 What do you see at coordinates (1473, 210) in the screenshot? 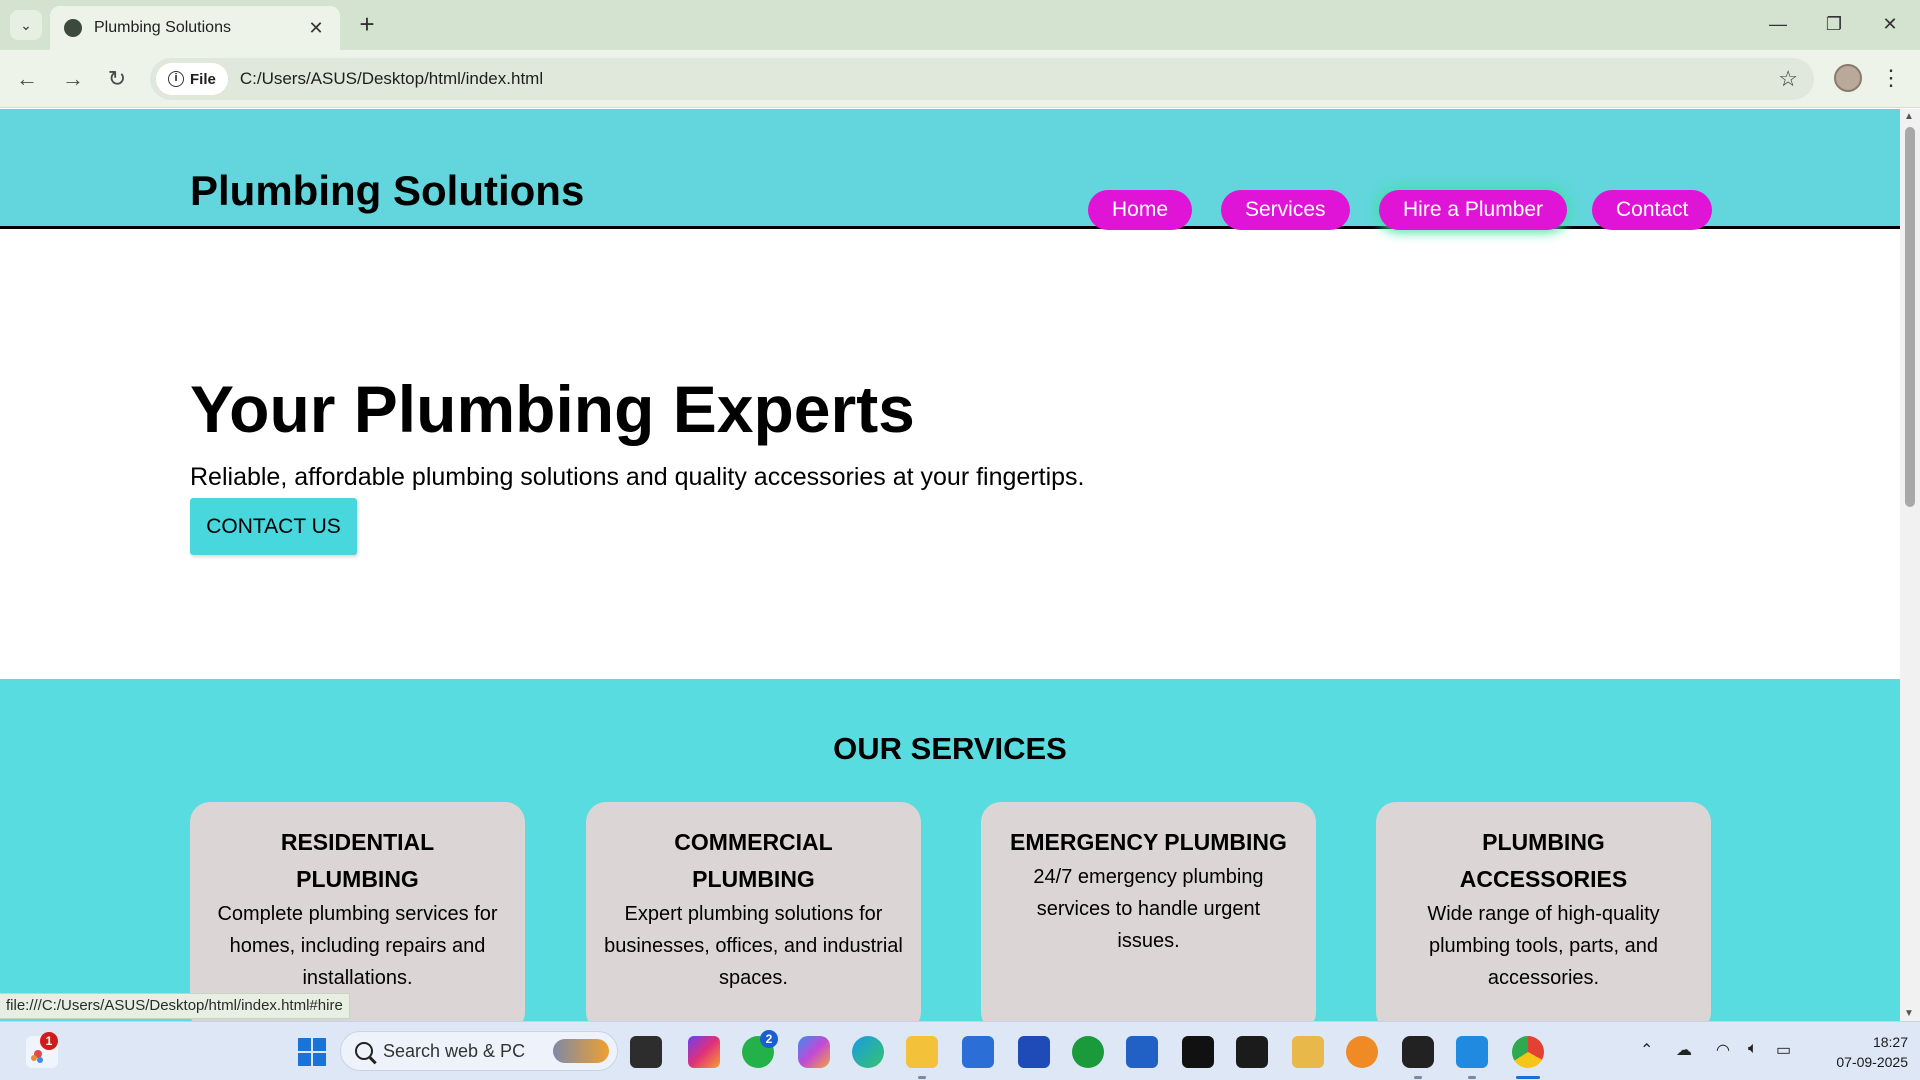
I see `nav-hire-a-plumber: Hire a Plumber` at bounding box center [1473, 210].